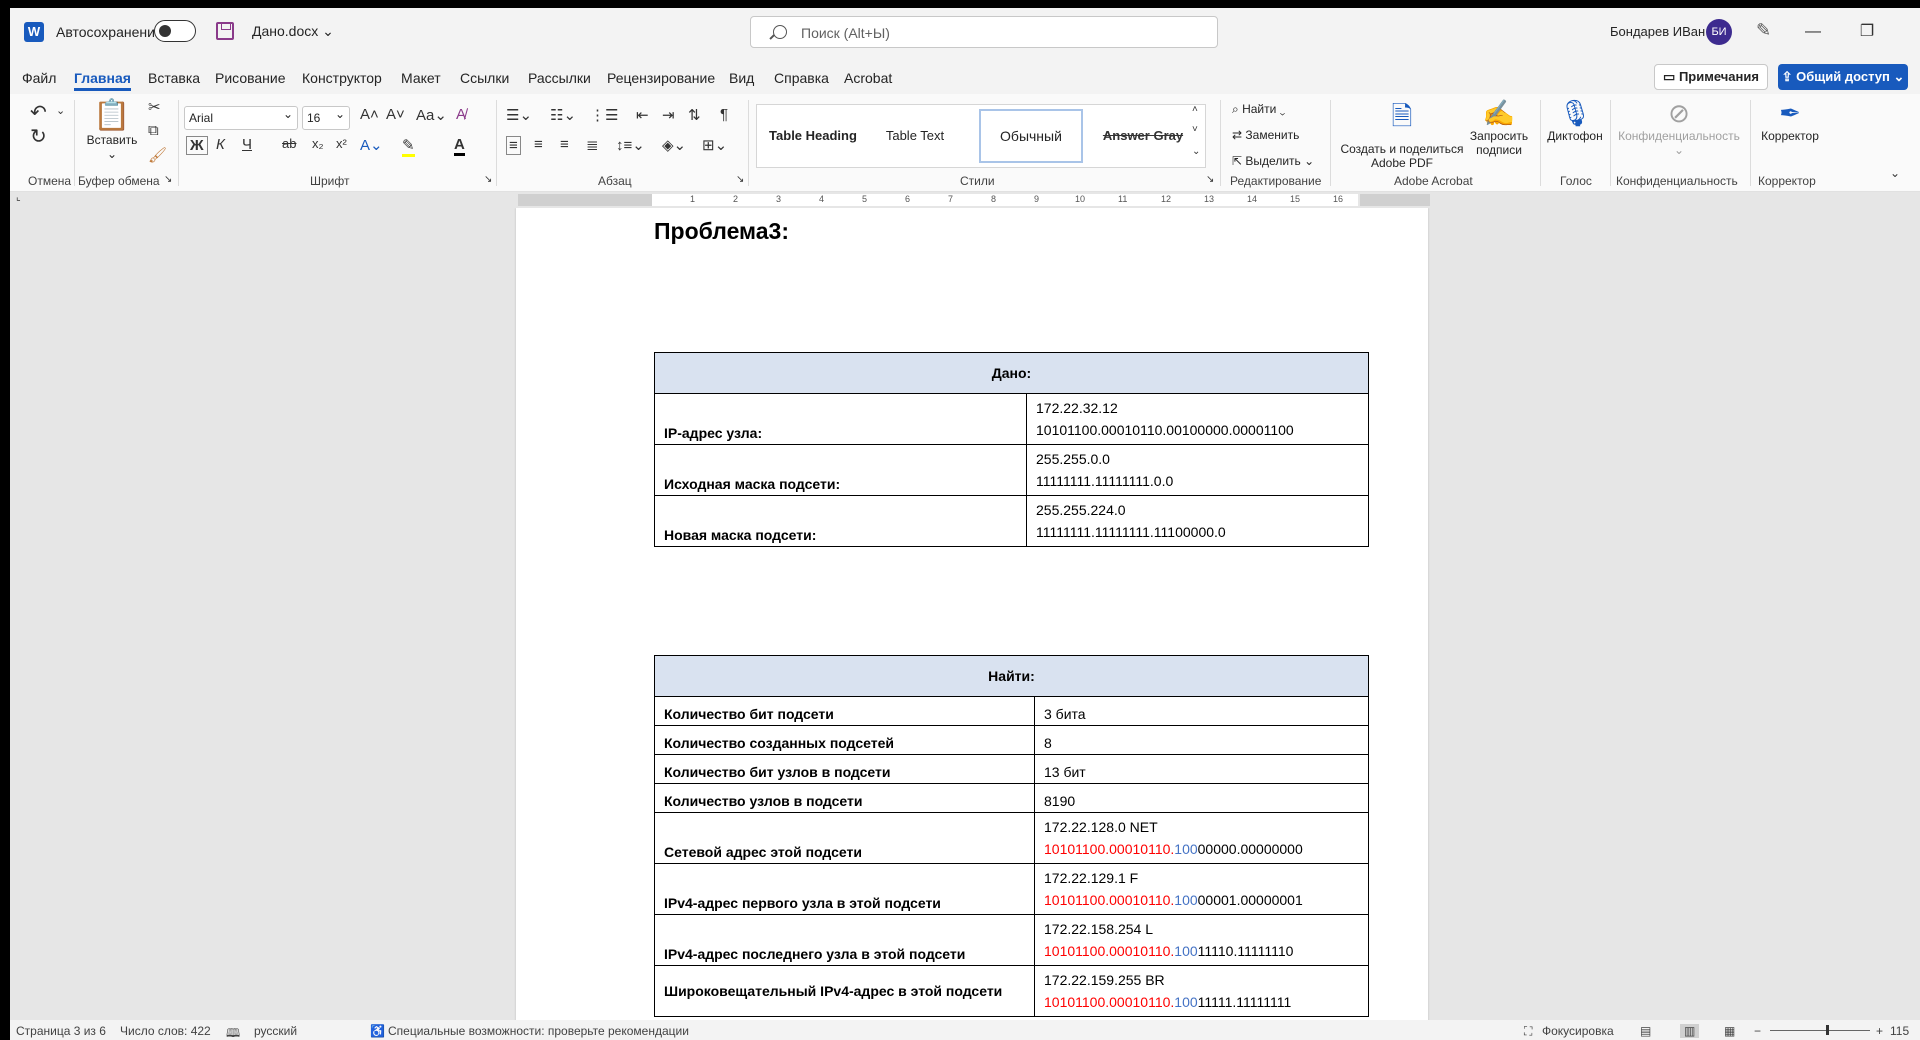  Describe the element at coordinates (275, 1031) in the screenshot. I see `language: русский` at that location.